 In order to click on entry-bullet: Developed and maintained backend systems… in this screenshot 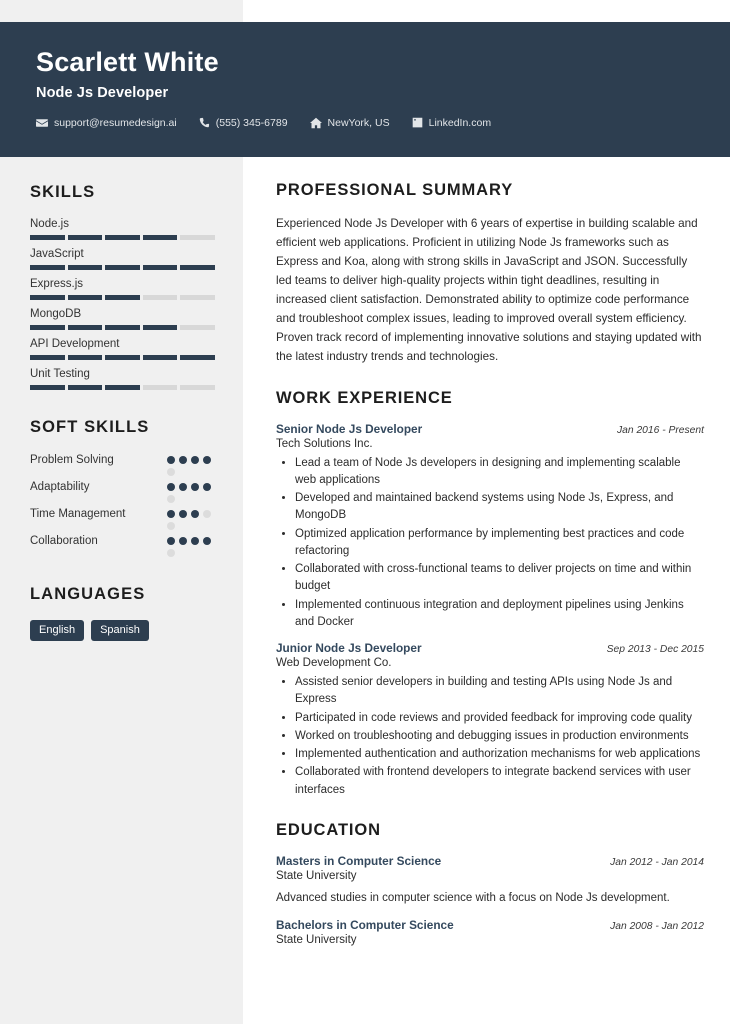, I will do `click(499, 507)`.